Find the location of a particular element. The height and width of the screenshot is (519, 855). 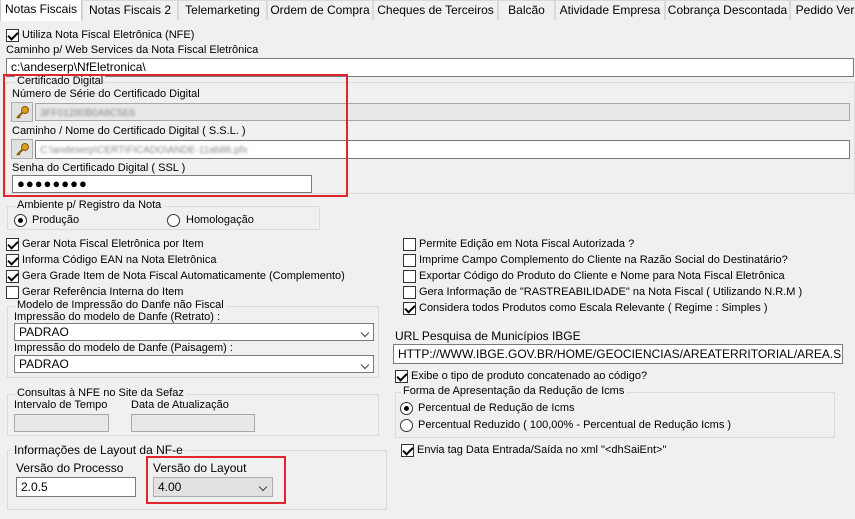

reduction-percent-label: Percentual de Redução de Icms is located at coordinates (496, 408).